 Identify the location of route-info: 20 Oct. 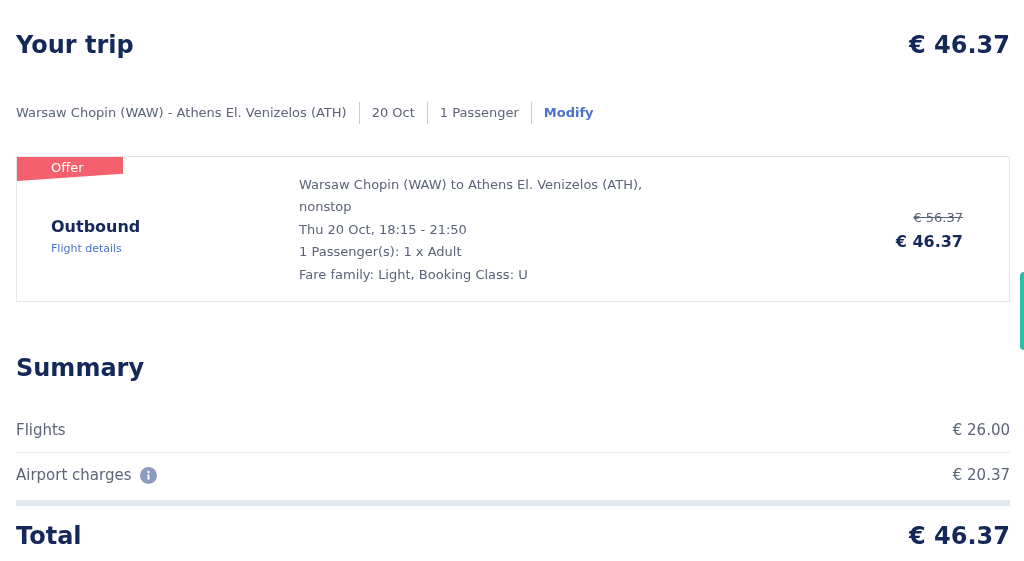
(393, 113).